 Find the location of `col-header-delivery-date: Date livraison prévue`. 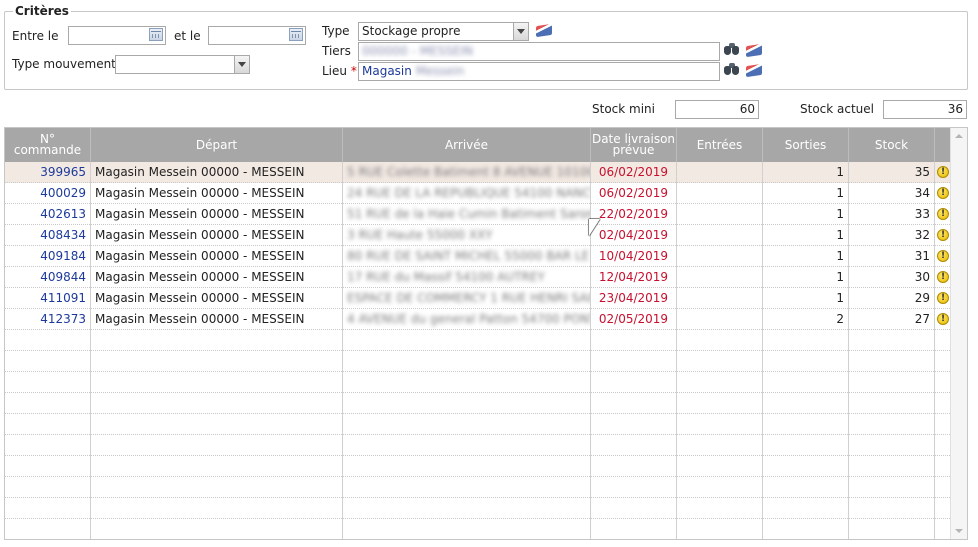

col-header-delivery-date: Date livraison prévue is located at coordinates (634, 145).